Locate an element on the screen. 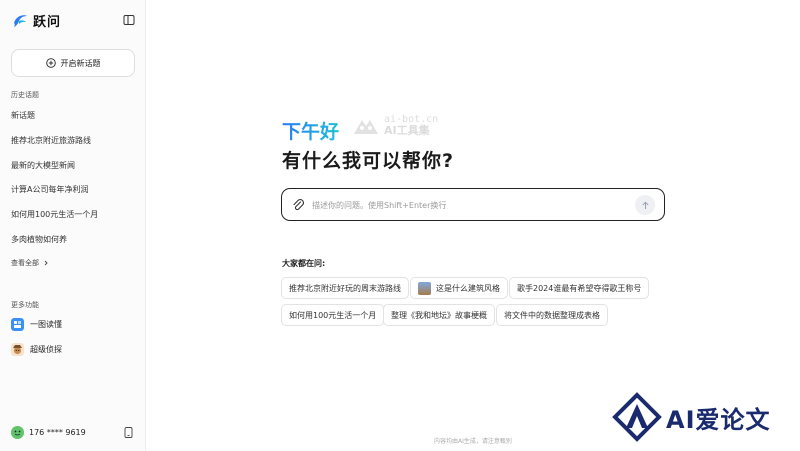 The height and width of the screenshot is (451, 800). suggestion-chip: 推荐北京附近好玩的周末游路线 is located at coordinates (345, 288).